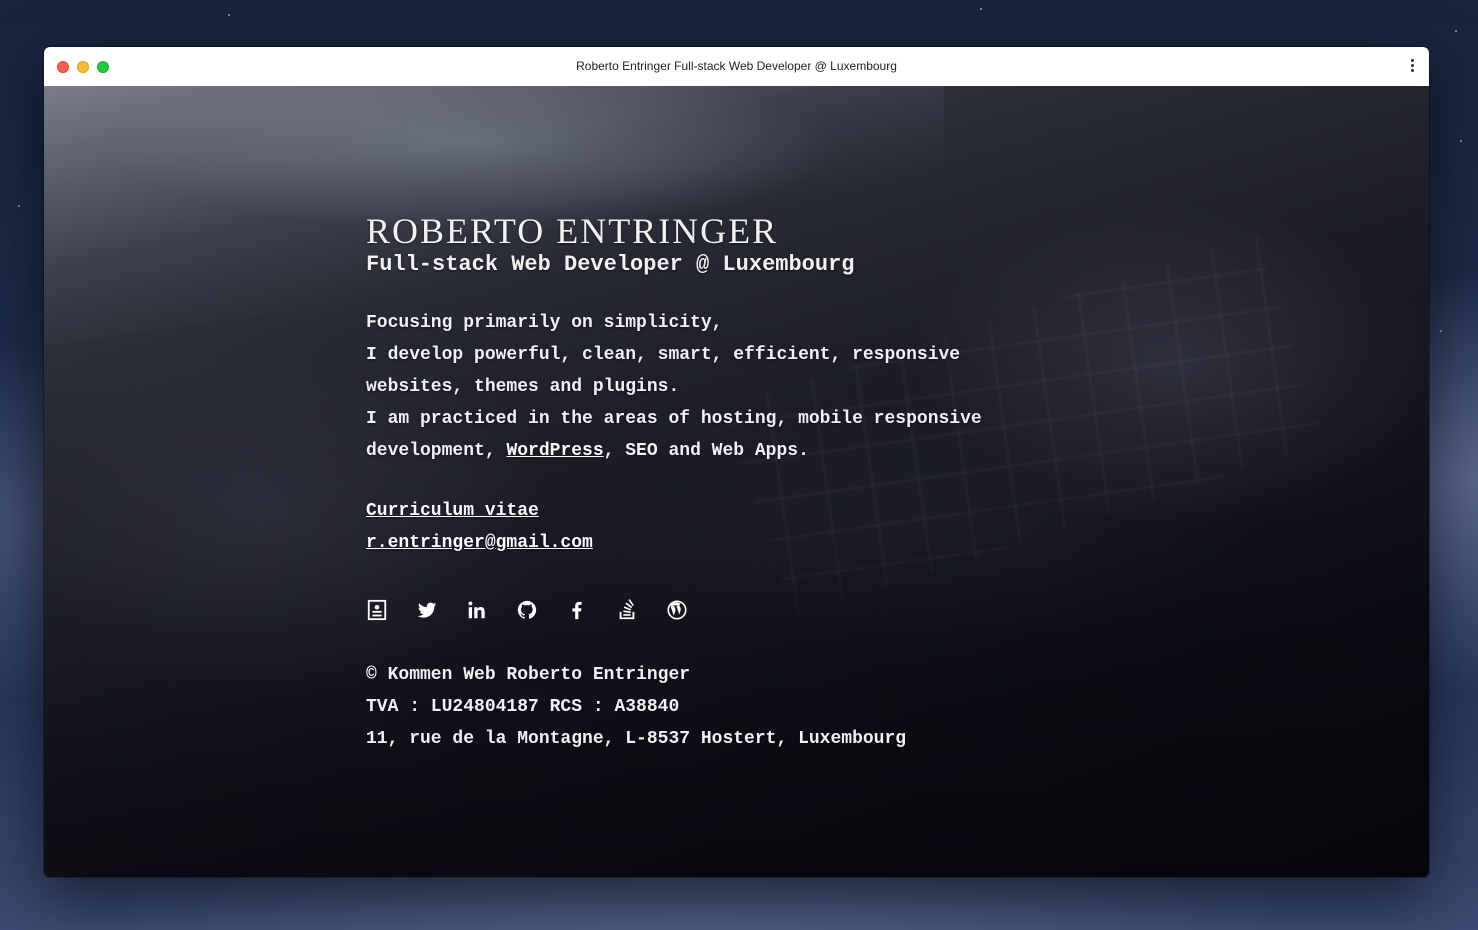 Image resolution: width=1478 pixels, height=930 pixels. Describe the element at coordinates (477, 610) in the screenshot. I see `linkedin-icon` at that location.